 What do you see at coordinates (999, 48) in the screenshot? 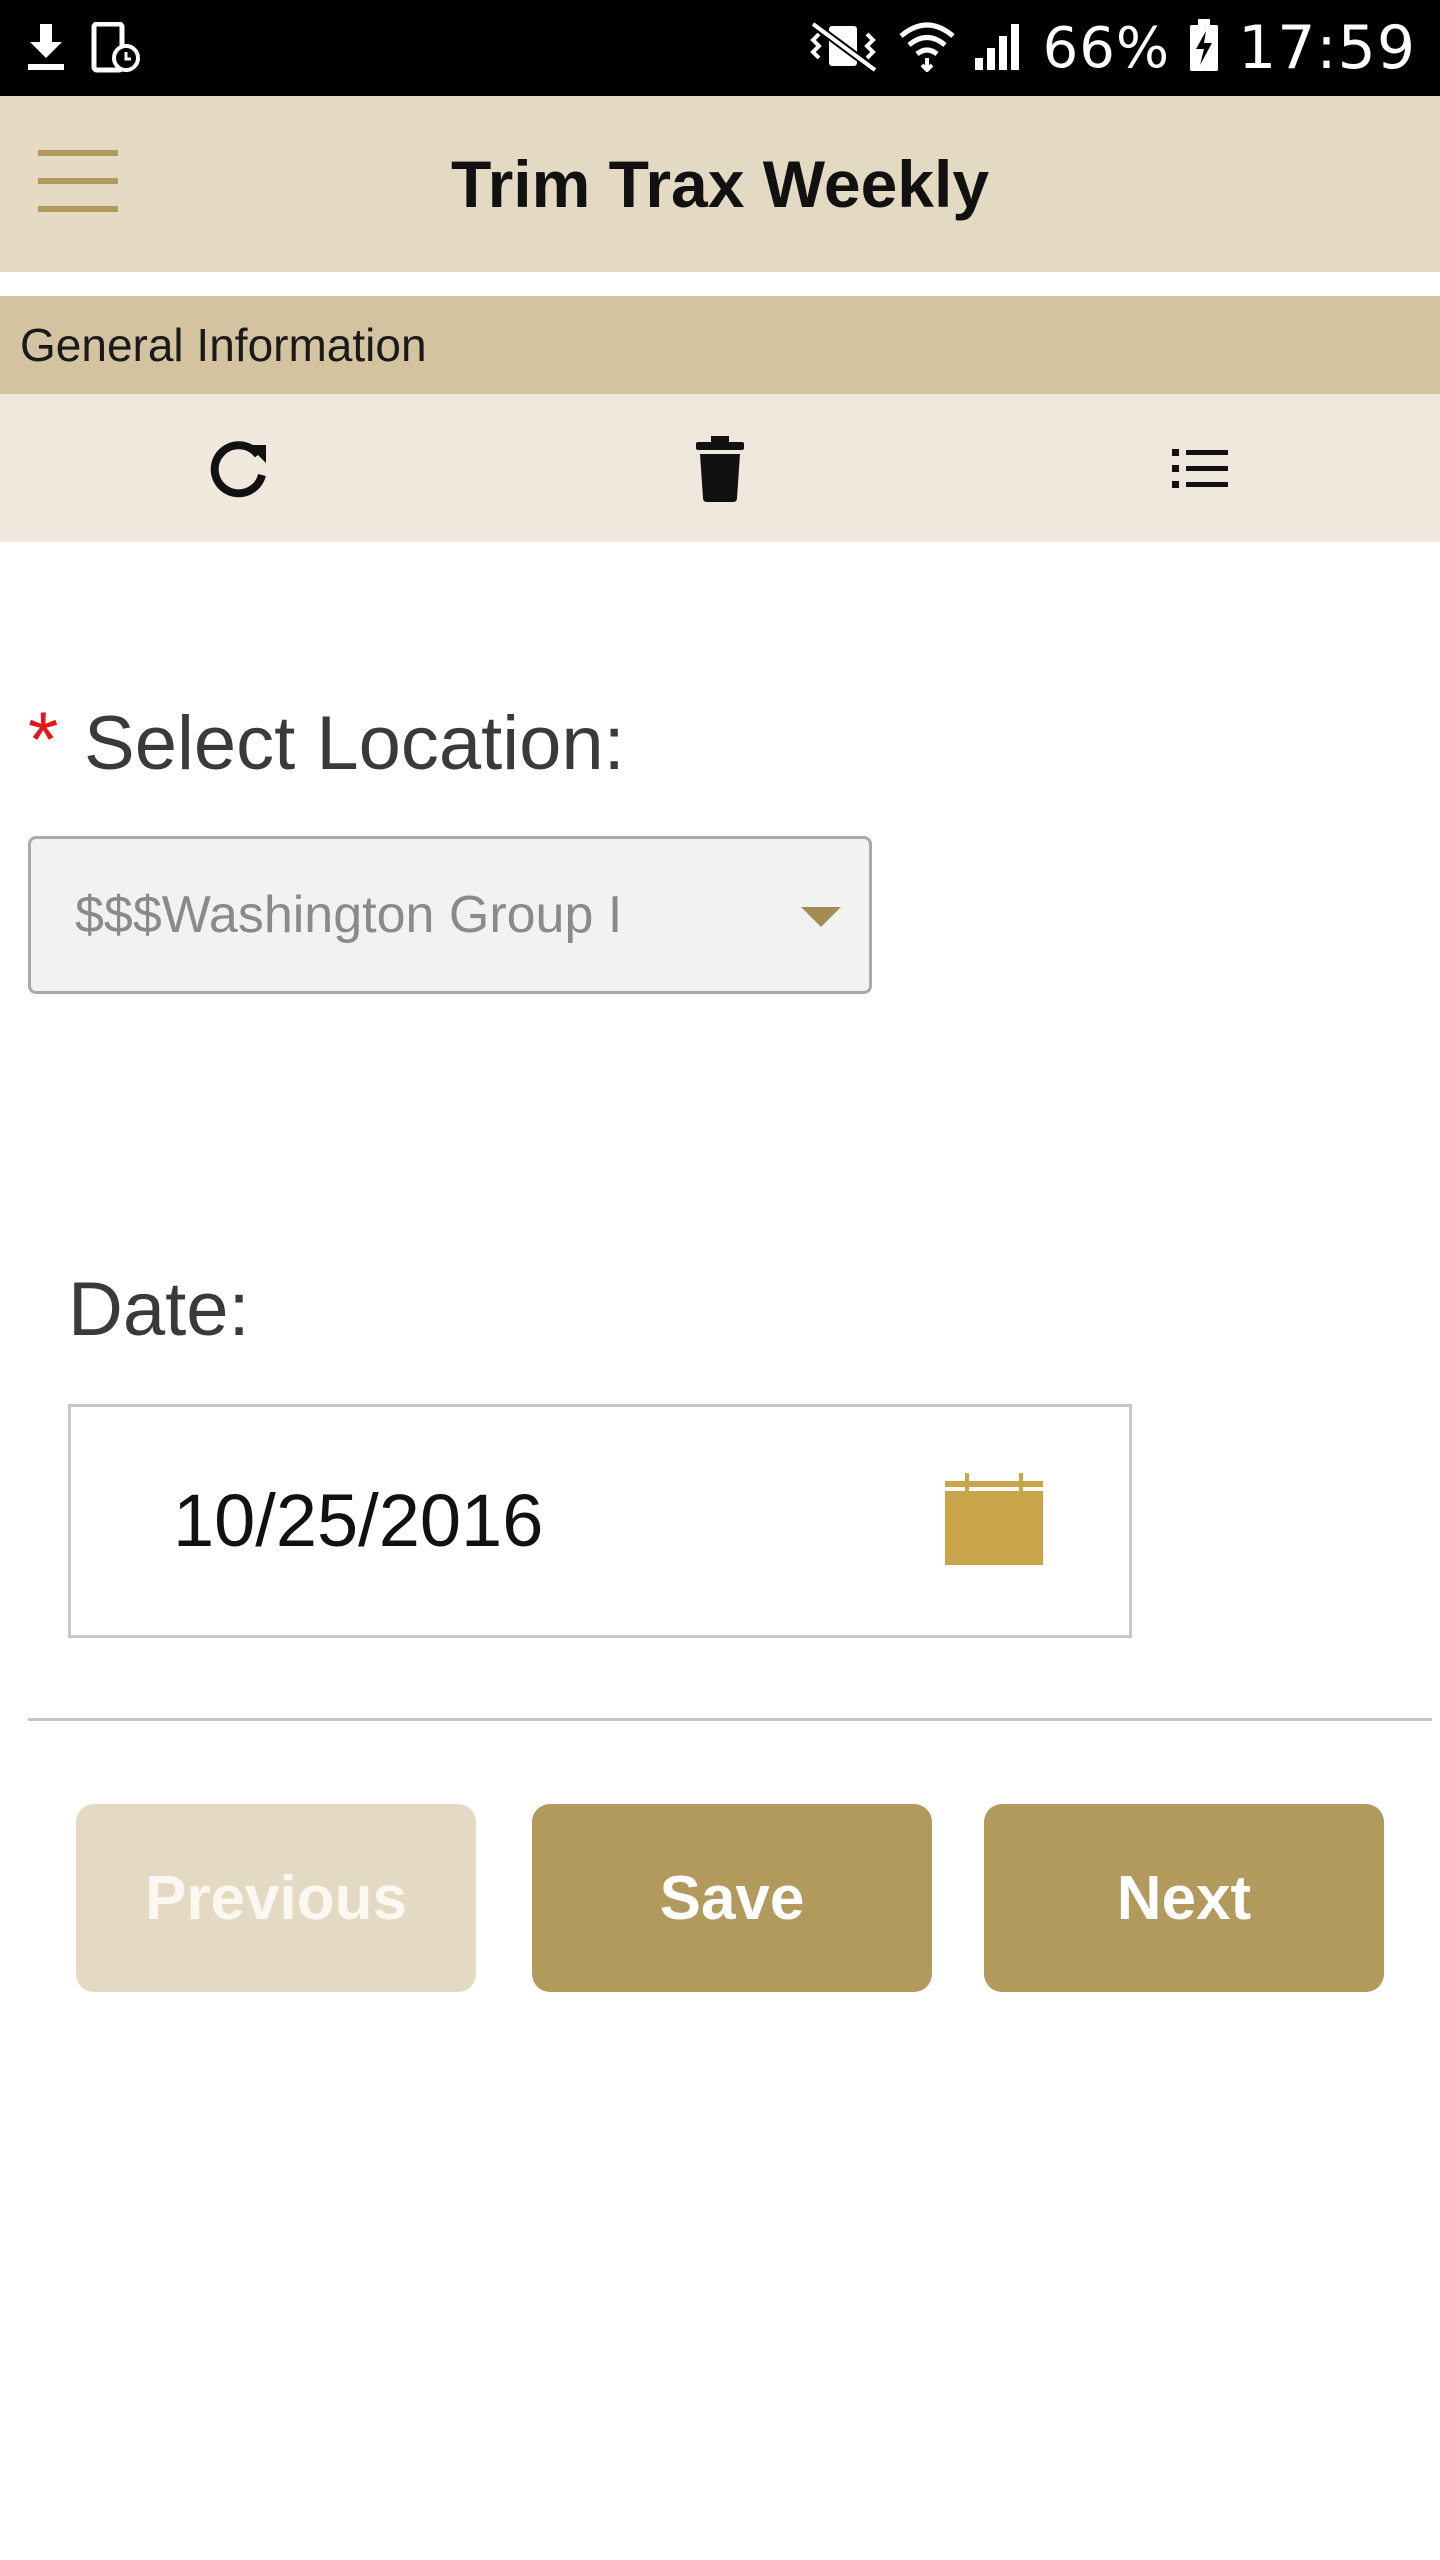
I see `signal-icon` at bounding box center [999, 48].